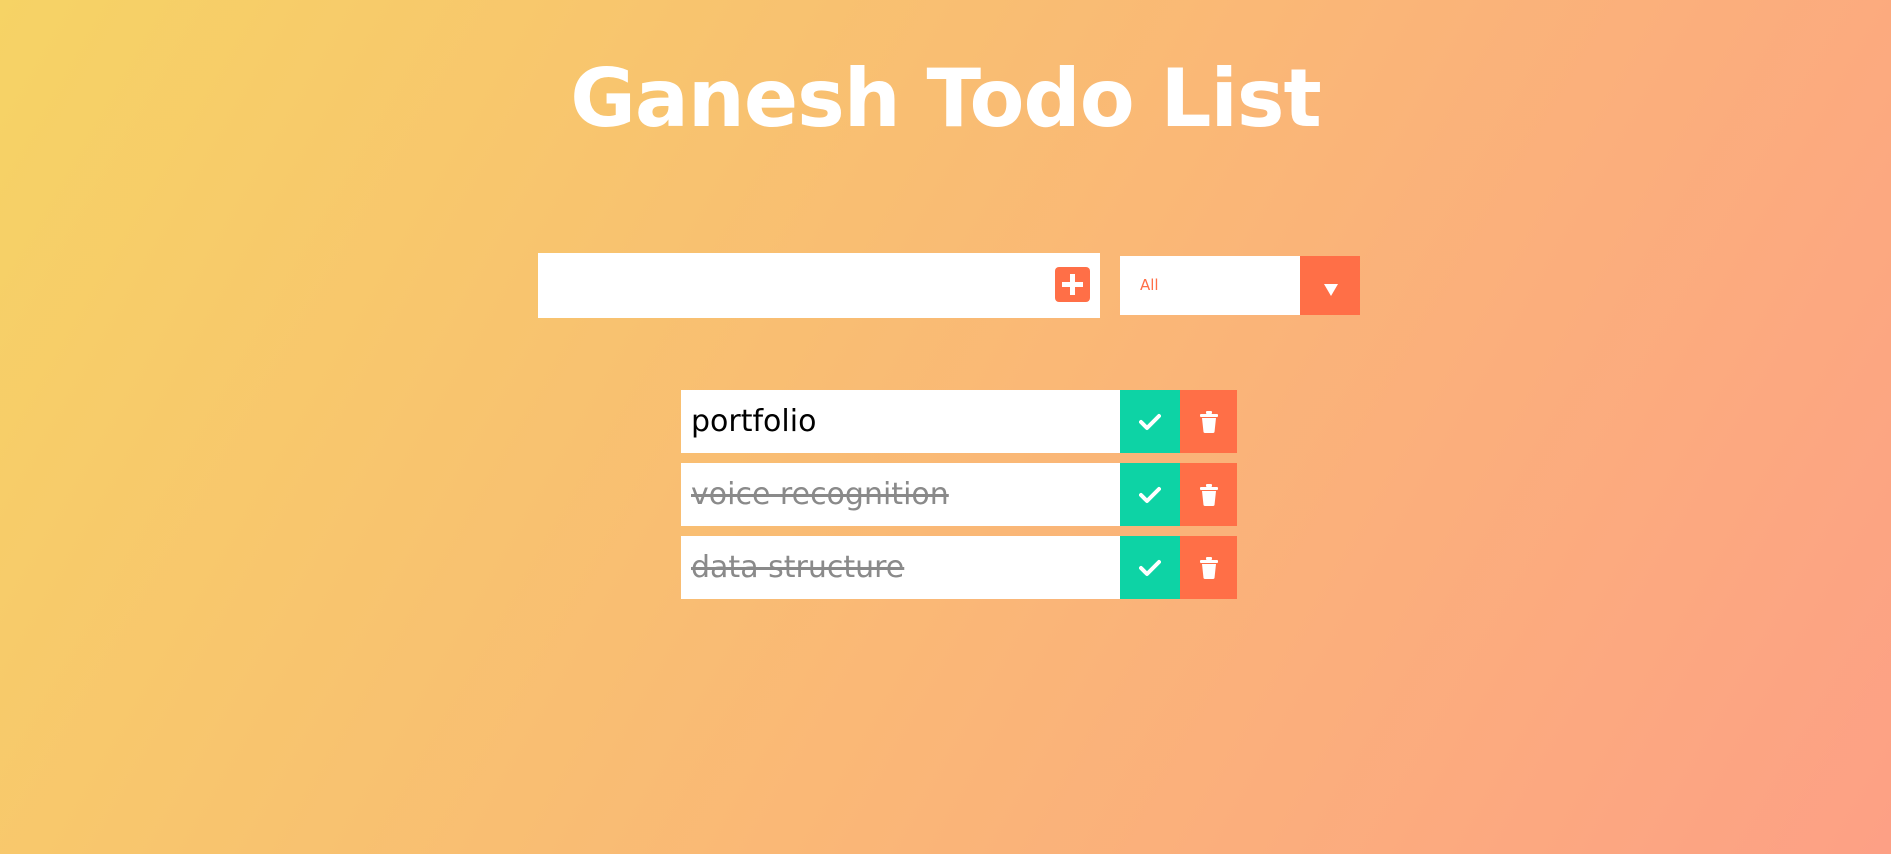  Describe the element at coordinates (754, 421) in the screenshot. I see `todo-text: portfolio` at that location.